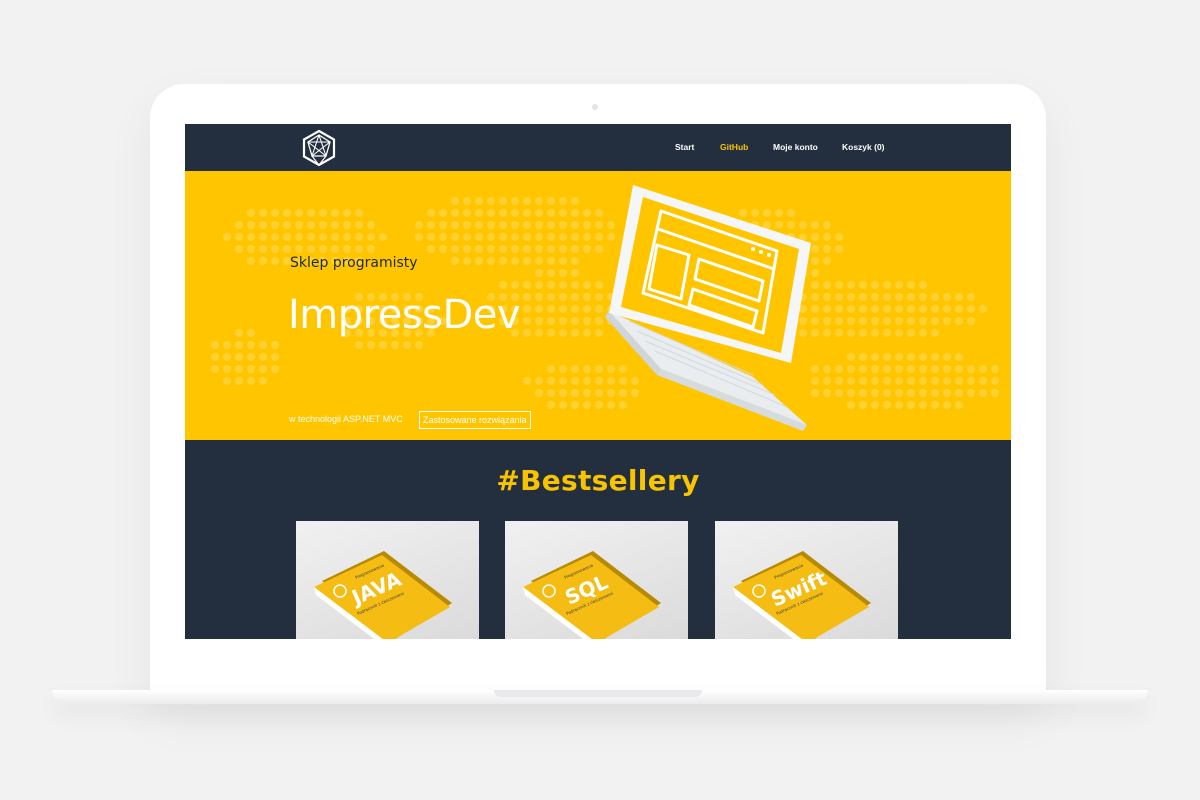 The image size is (1200, 800). What do you see at coordinates (863, 147) in the screenshot?
I see `nav-cart: Koszyk (0)` at bounding box center [863, 147].